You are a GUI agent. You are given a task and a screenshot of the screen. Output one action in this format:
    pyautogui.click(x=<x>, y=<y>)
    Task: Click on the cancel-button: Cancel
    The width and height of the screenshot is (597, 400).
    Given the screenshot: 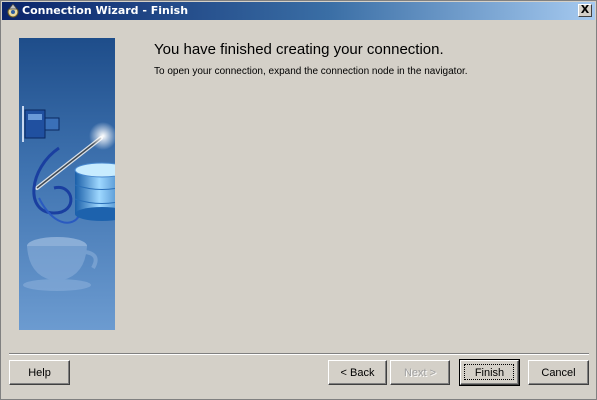 What is the action you would take?
    pyautogui.click(x=558, y=372)
    